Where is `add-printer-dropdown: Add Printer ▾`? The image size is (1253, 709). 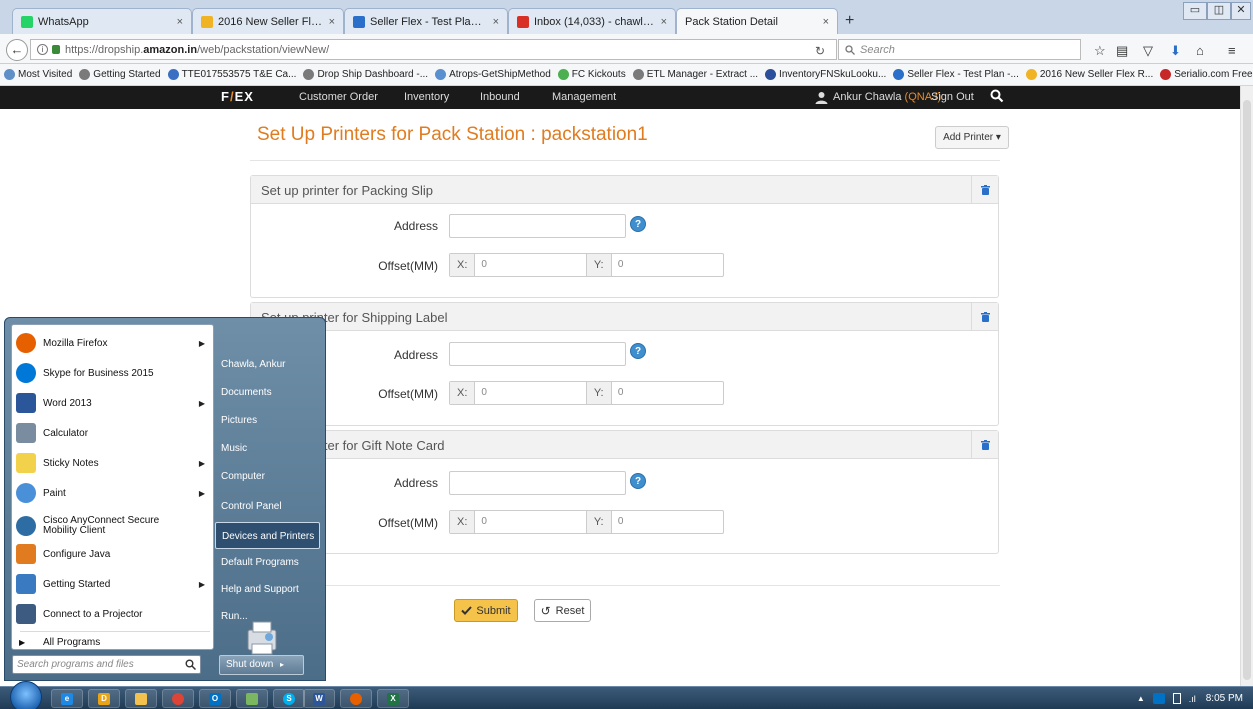
add-printer-dropdown: Add Printer ▾ is located at coordinates (972, 137).